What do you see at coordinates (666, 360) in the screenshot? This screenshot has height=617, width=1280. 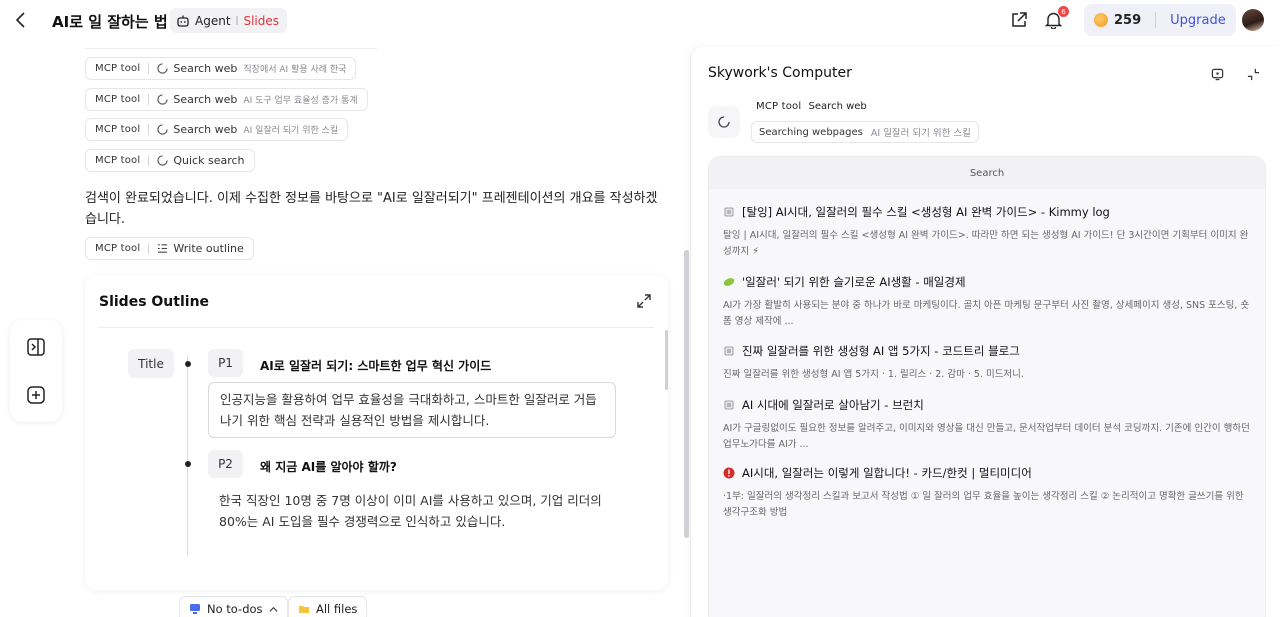 I see `outline-scrollbar` at bounding box center [666, 360].